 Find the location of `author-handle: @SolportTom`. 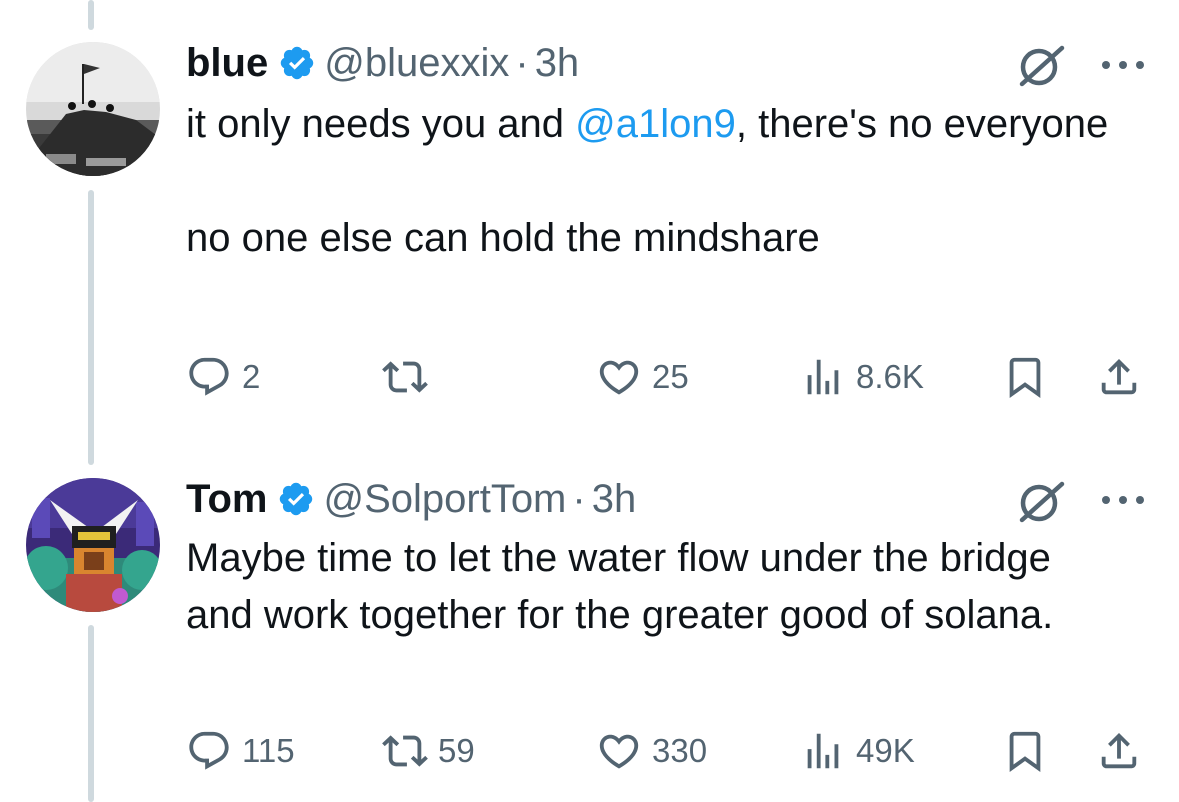

author-handle: @SolportTom is located at coordinates (444, 499).